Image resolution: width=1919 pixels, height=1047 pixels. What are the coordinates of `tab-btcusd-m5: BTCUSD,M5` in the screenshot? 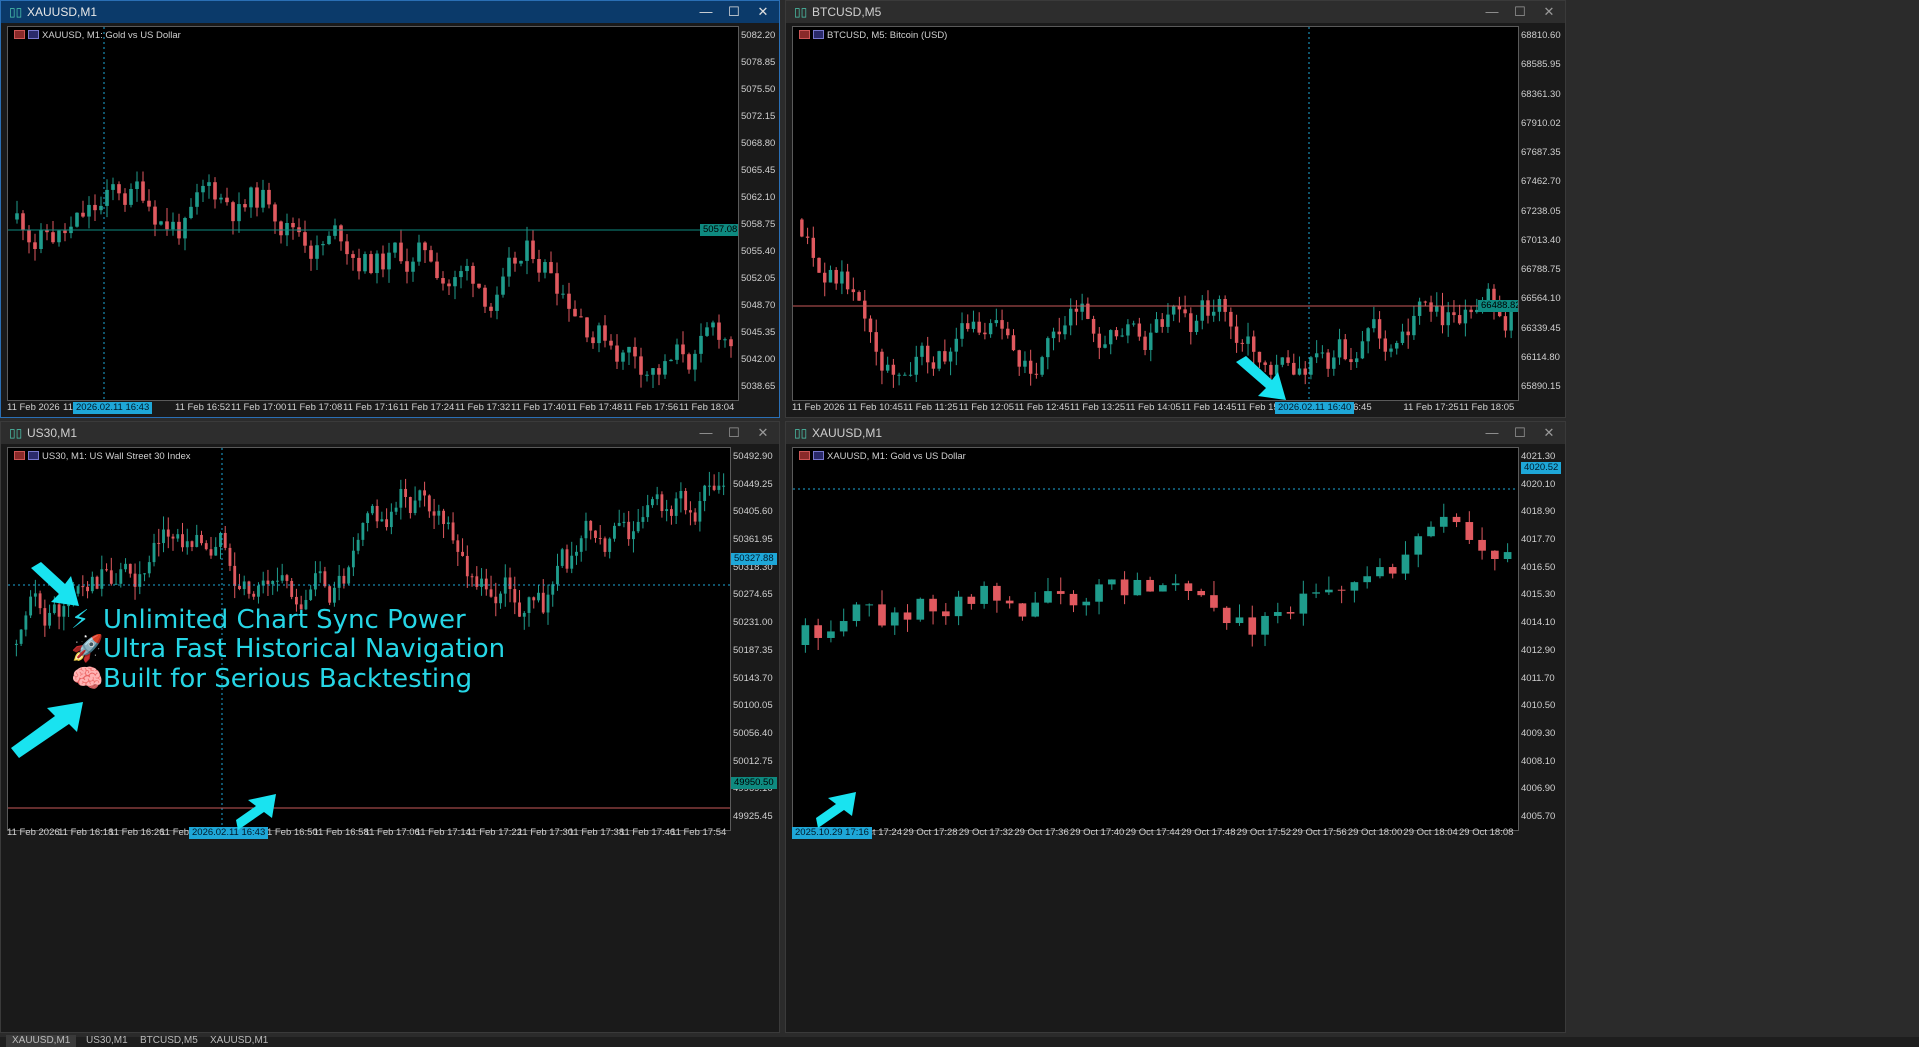 It's located at (169, 1041).